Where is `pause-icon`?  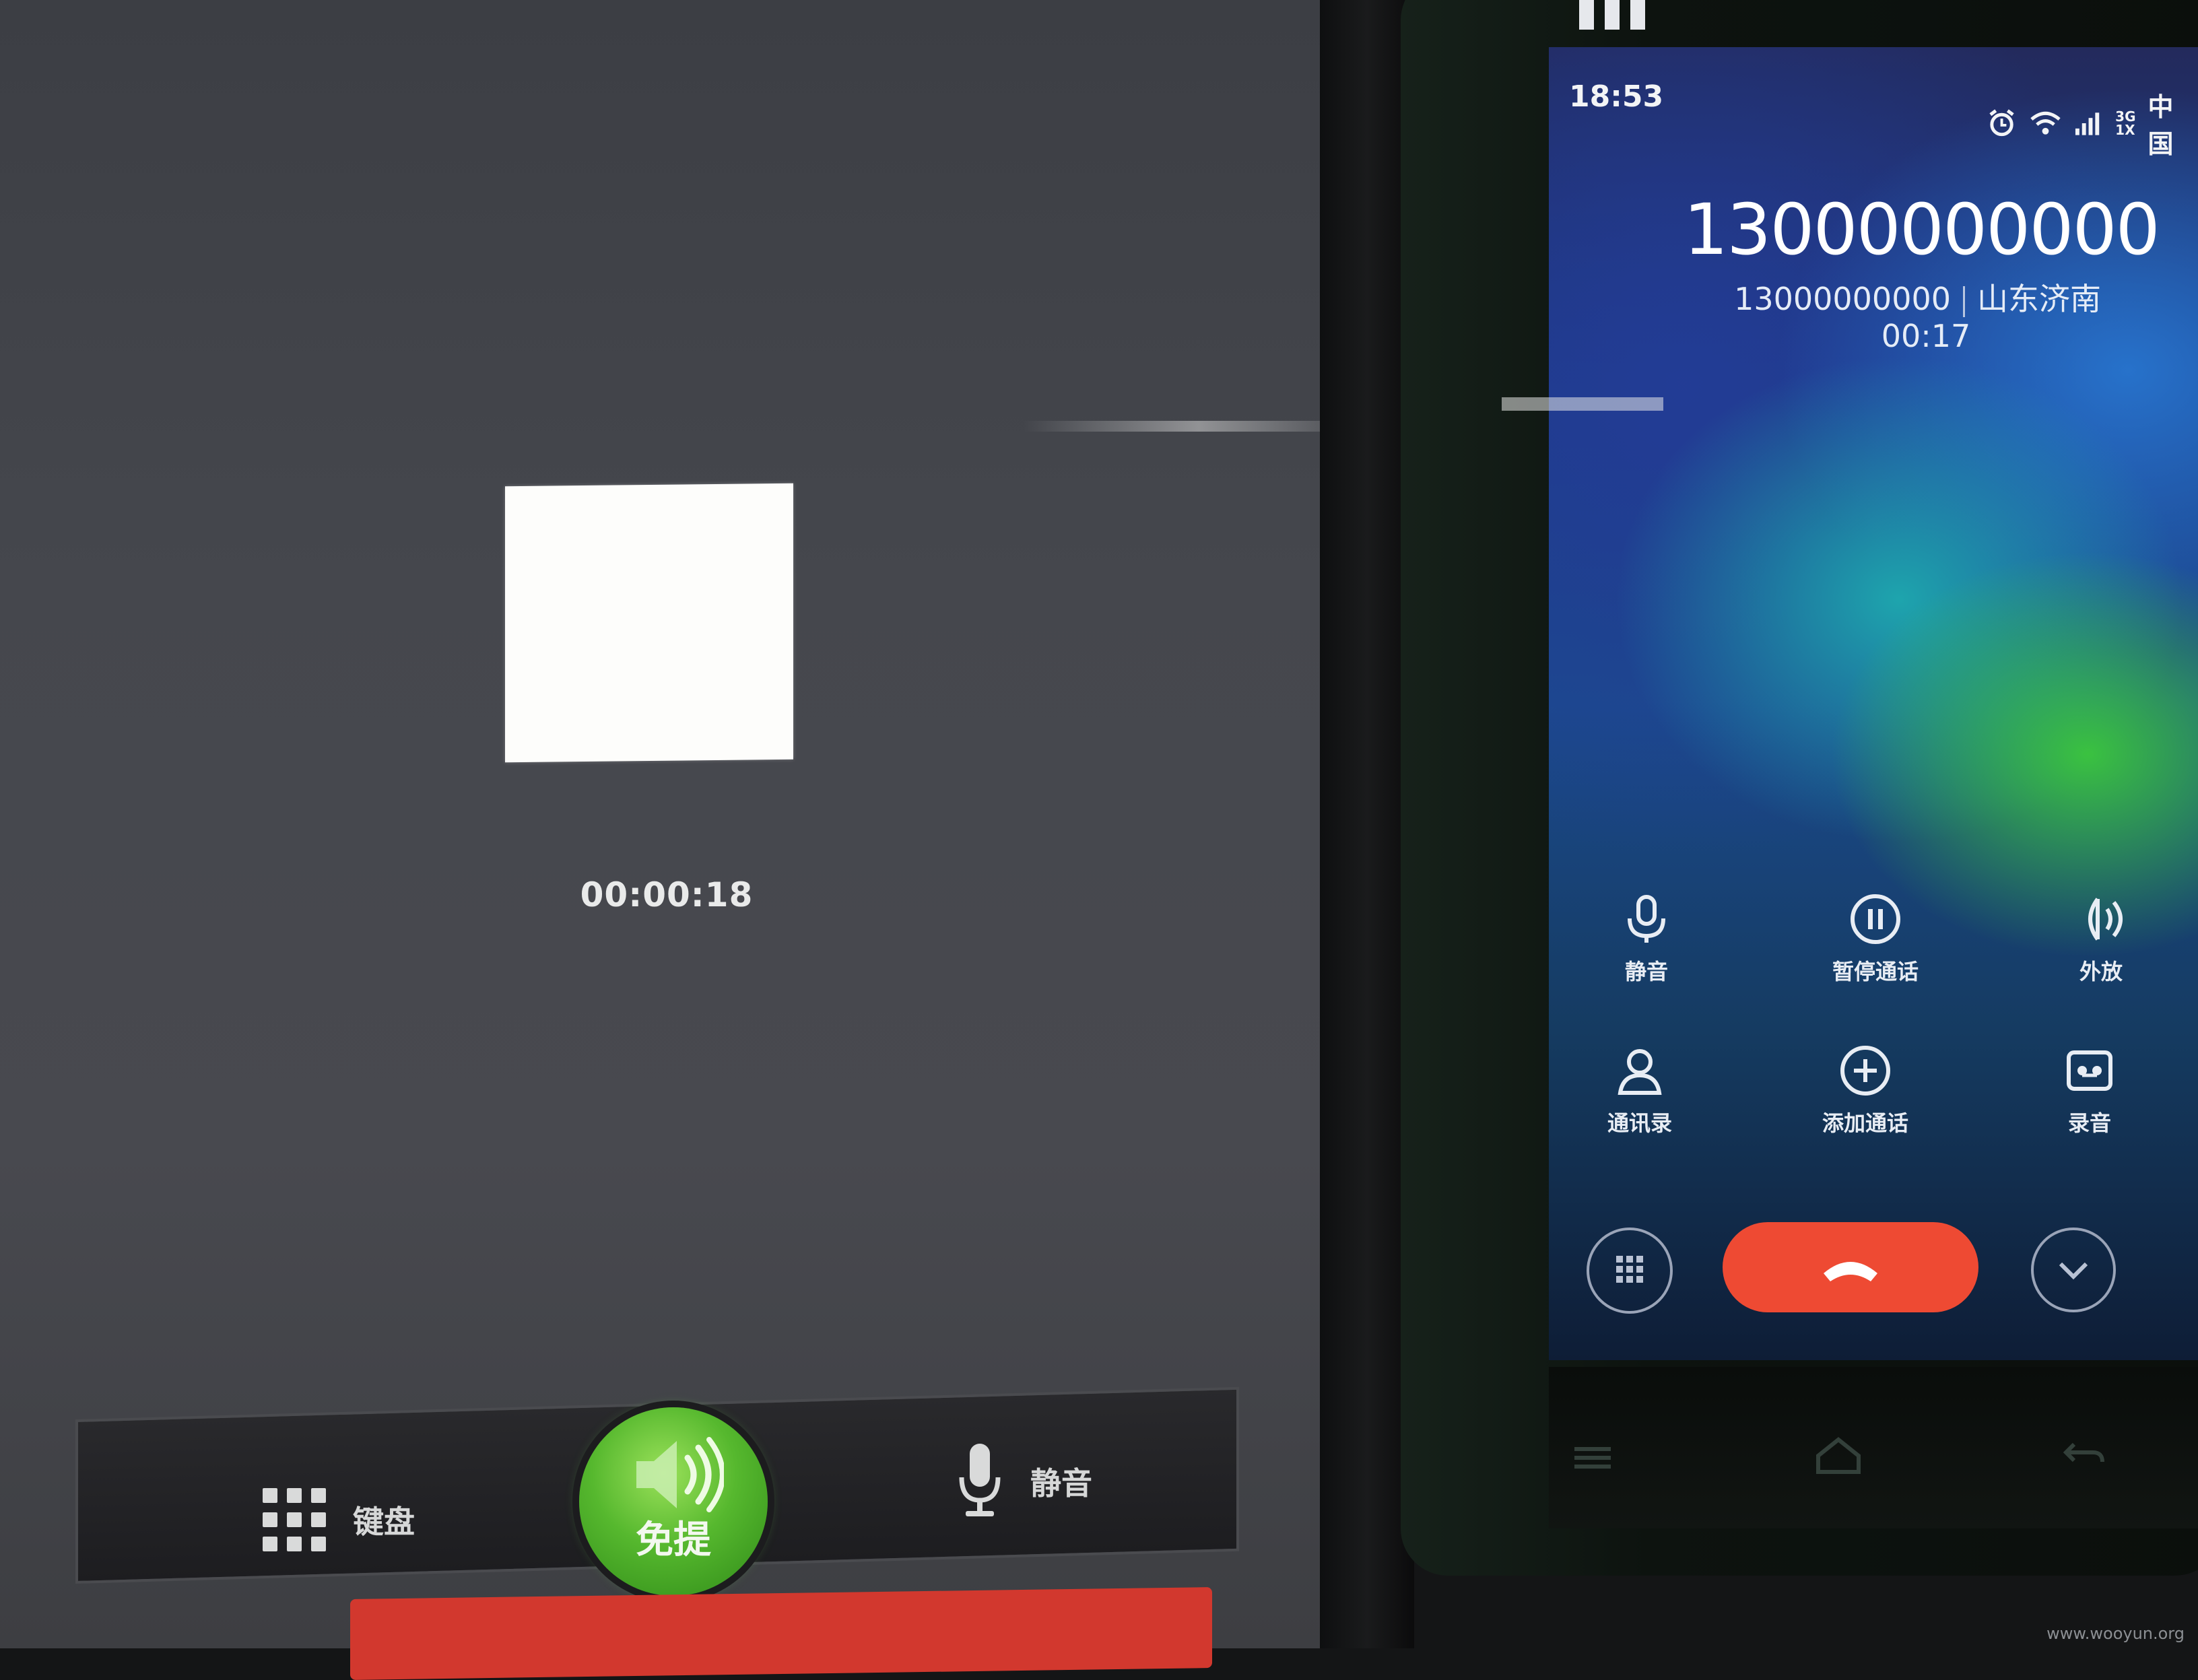 pause-icon is located at coordinates (1875, 919).